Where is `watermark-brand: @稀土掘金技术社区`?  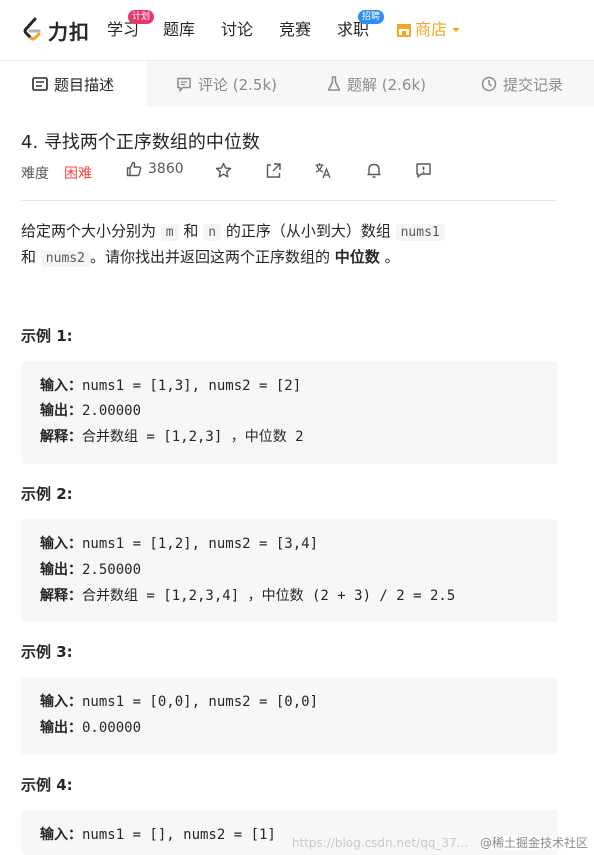
watermark-brand: @稀土掘金技术社区 is located at coordinates (533, 843).